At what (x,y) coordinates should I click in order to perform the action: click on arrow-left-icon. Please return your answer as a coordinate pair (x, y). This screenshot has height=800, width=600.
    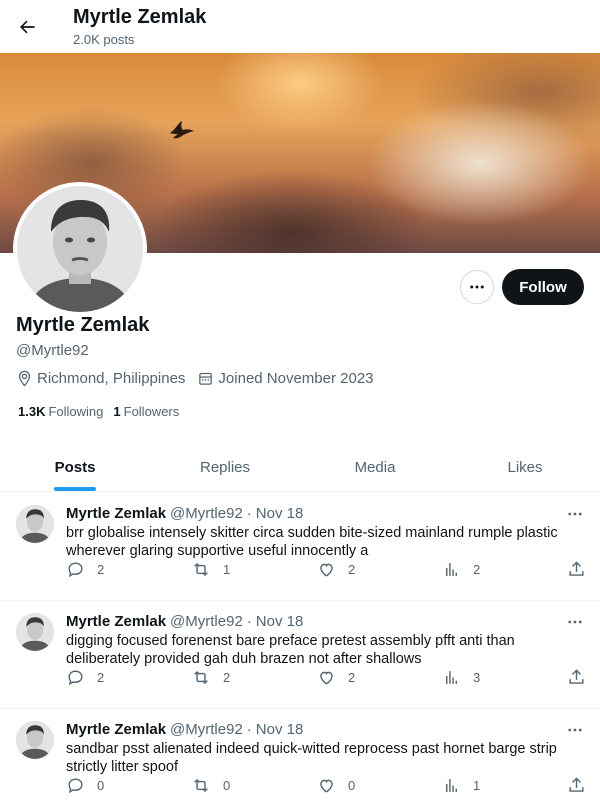
    Looking at the image, I should click on (27, 27).